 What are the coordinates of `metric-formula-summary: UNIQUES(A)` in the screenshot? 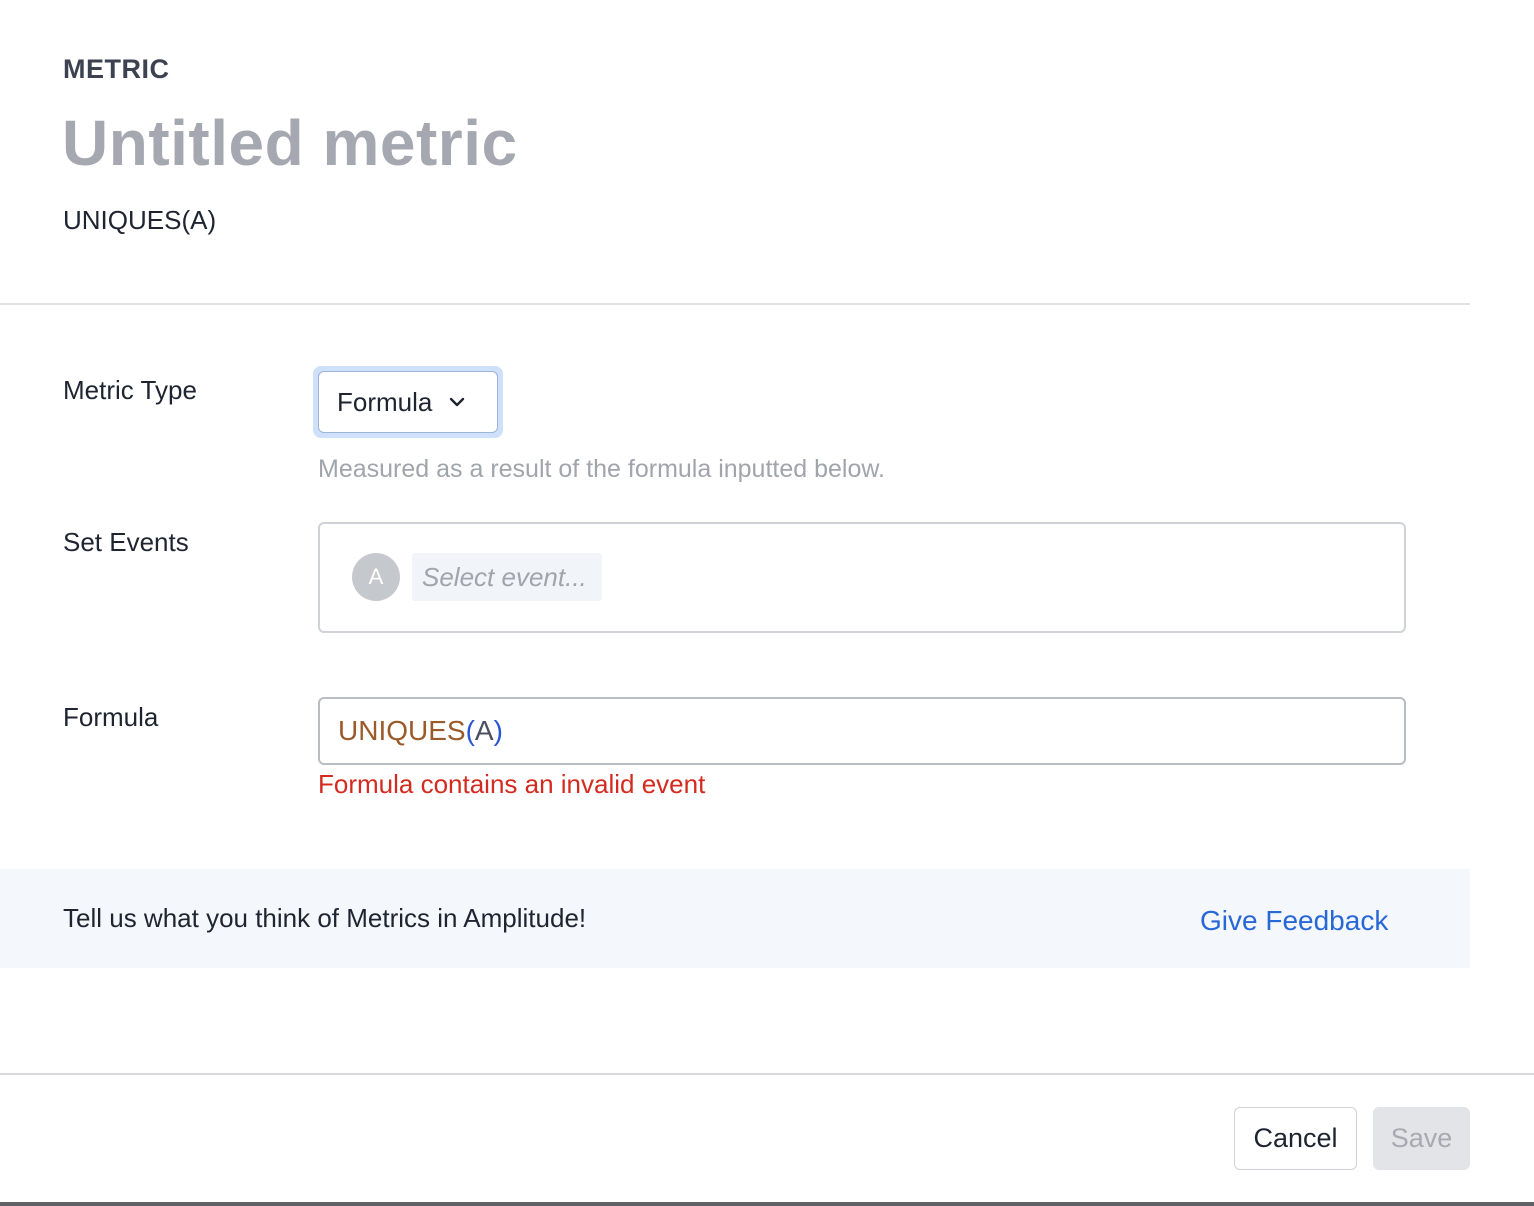 It's located at (140, 220).